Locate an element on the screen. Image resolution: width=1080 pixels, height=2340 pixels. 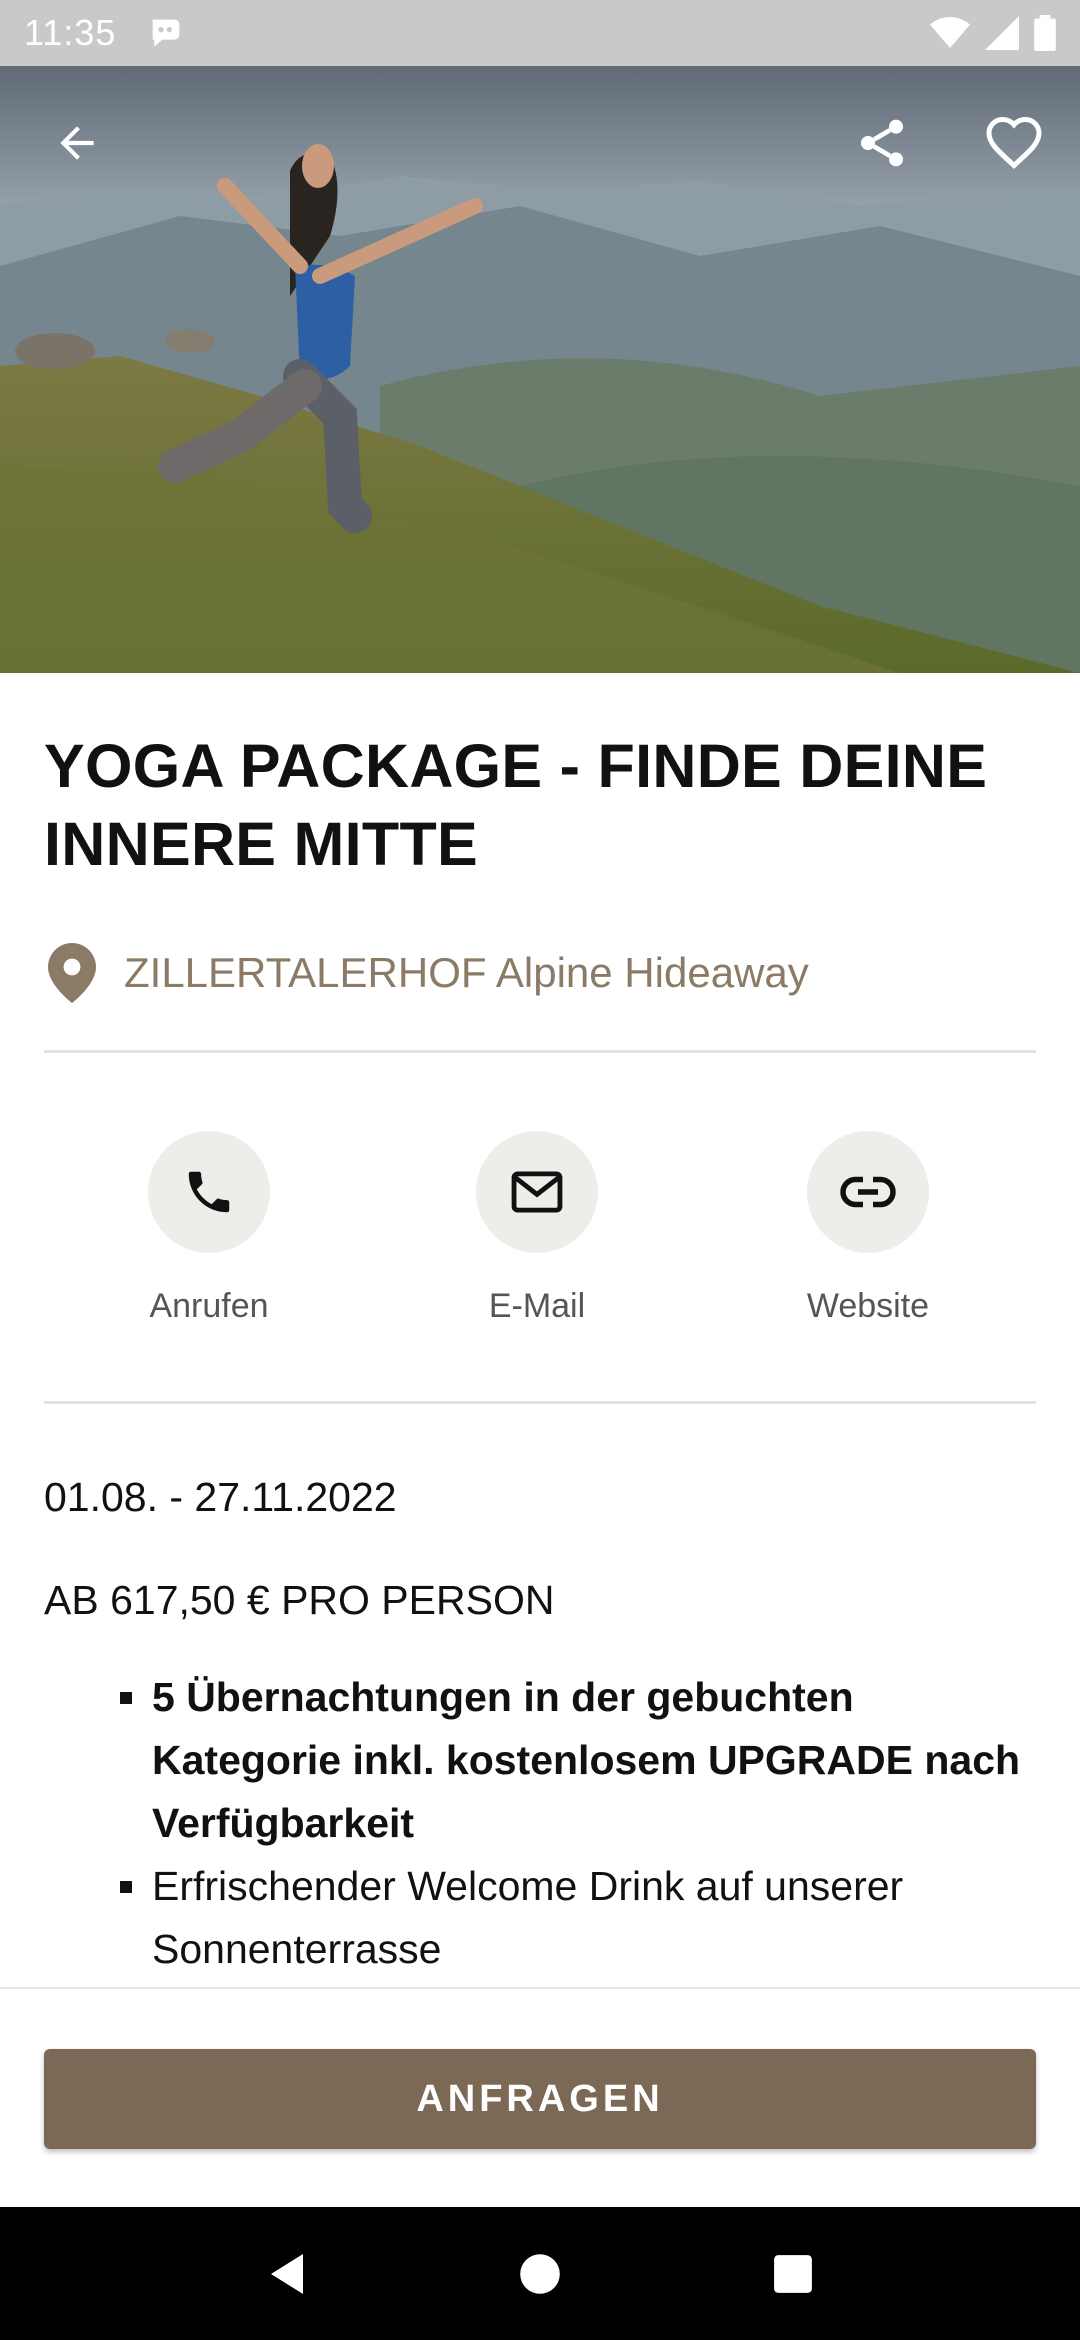
call-button is located at coordinates (209, 1192).